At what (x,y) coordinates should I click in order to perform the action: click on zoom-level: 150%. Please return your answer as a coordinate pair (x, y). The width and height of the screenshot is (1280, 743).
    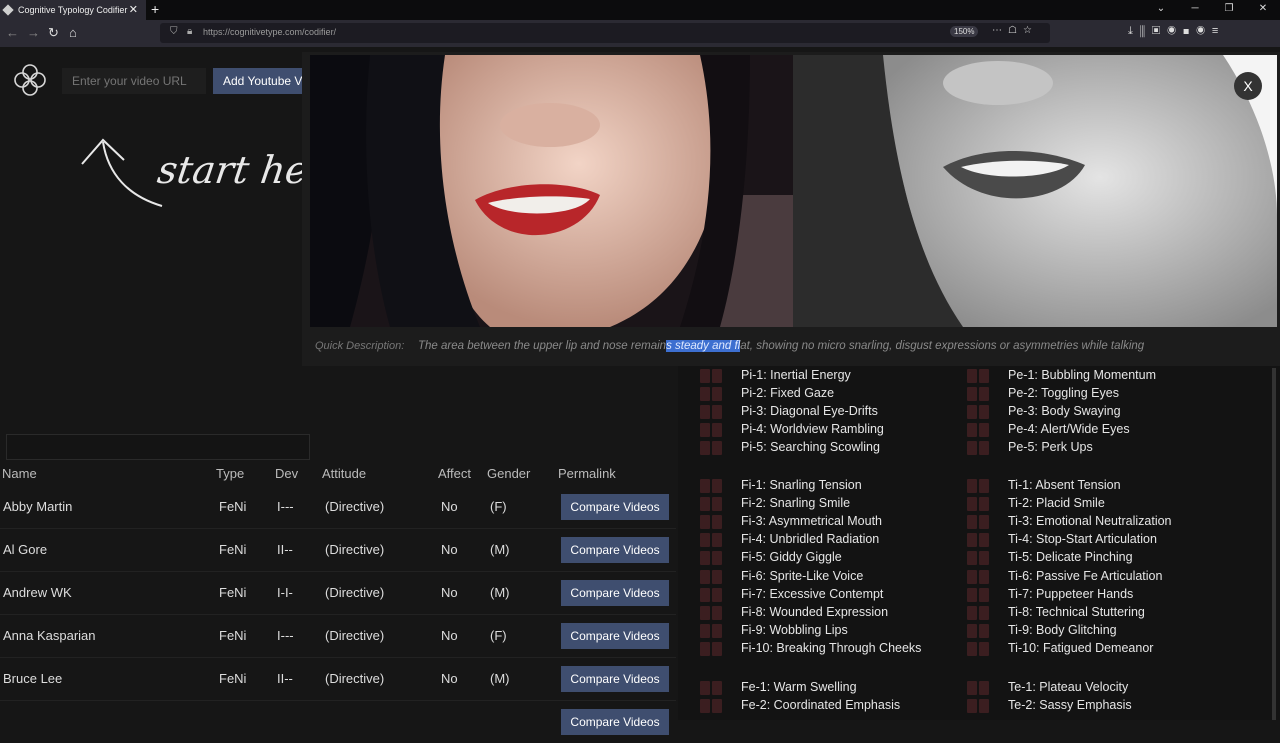
    Looking at the image, I should click on (964, 31).